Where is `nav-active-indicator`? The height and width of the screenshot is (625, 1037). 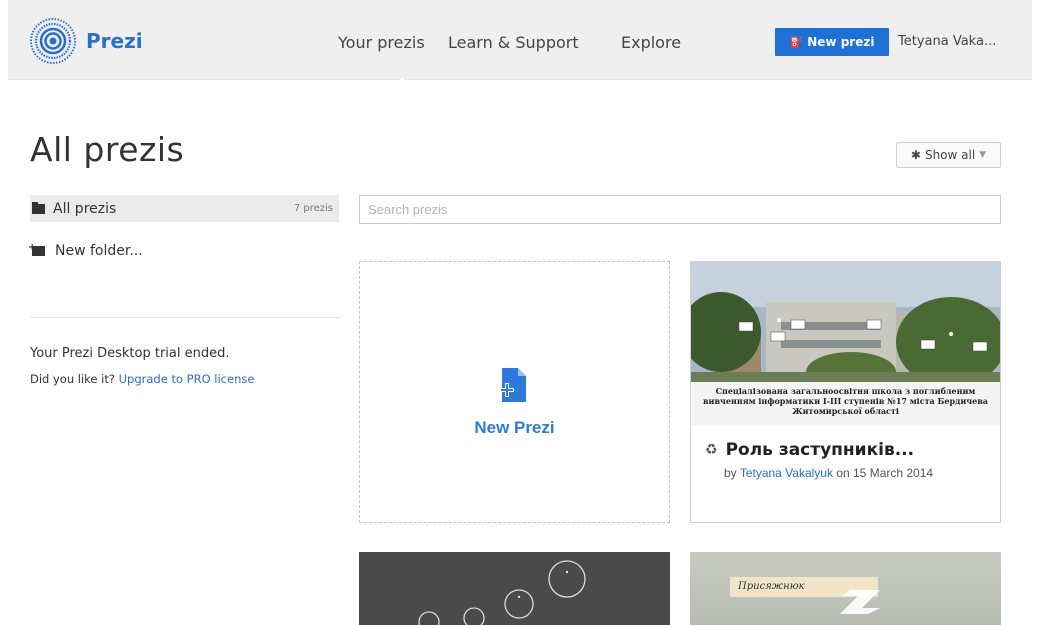
nav-active-indicator is located at coordinates (402, 84).